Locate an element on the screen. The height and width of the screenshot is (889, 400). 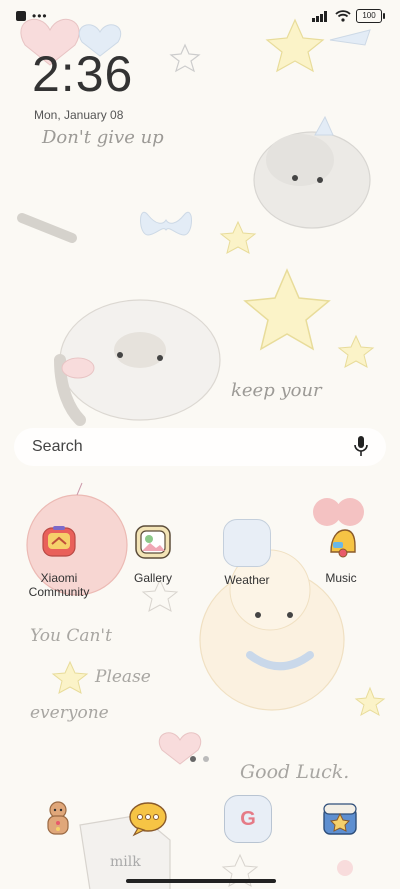
dock-app-store is located at coordinates (340, 818).